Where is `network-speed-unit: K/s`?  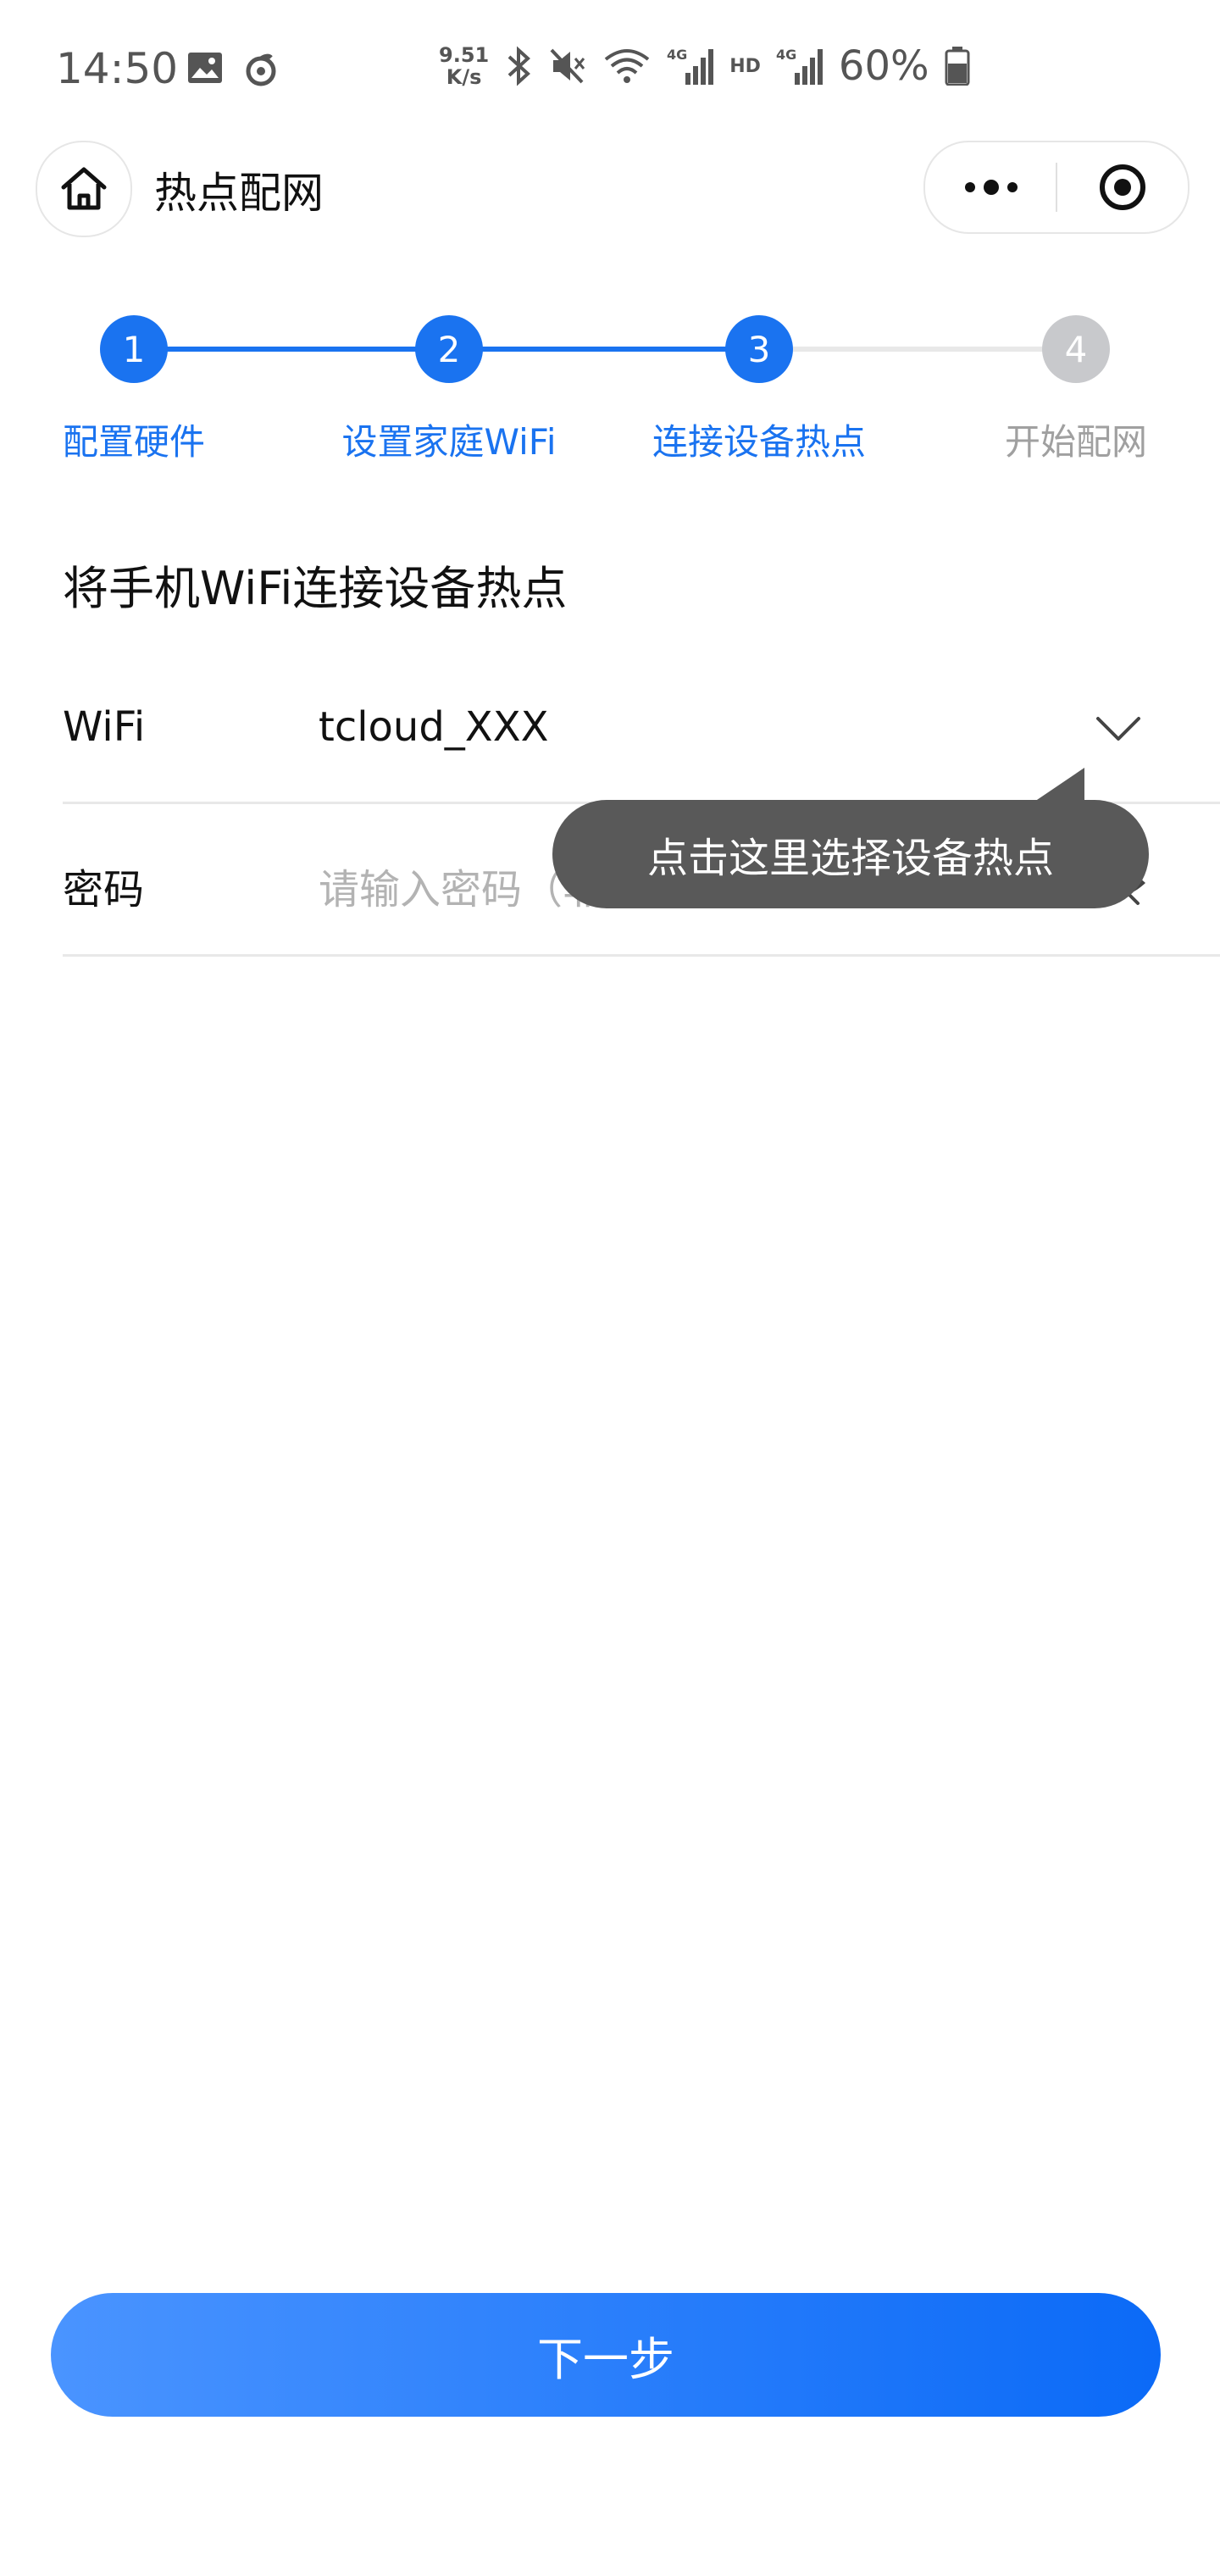
network-speed-unit: K/s is located at coordinates (464, 77).